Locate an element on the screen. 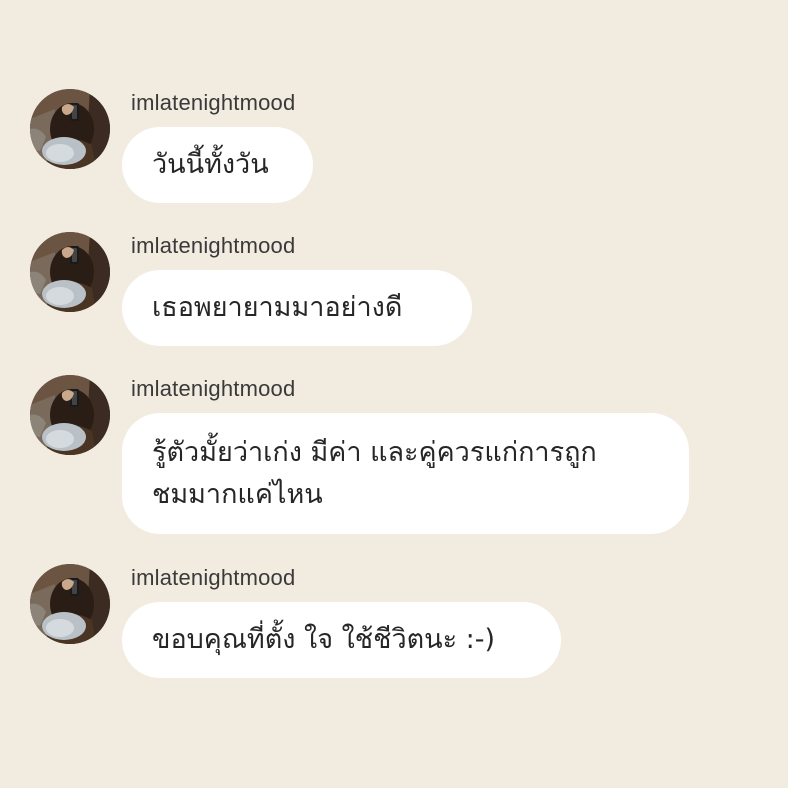 The width and height of the screenshot is (788, 788). message-bubble: วันนี้ทั้งวัน is located at coordinates (217, 165).